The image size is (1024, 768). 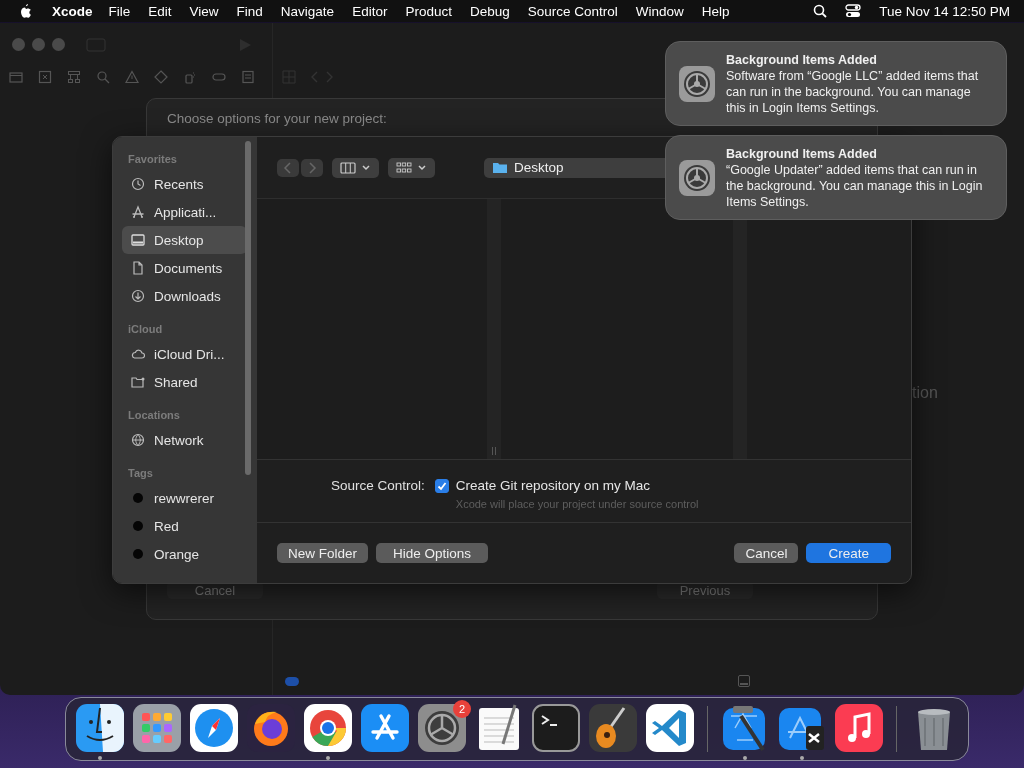 What do you see at coordinates (146, 329) in the screenshot?
I see `sidebar-heading: iCloud` at bounding box center [146, 329].